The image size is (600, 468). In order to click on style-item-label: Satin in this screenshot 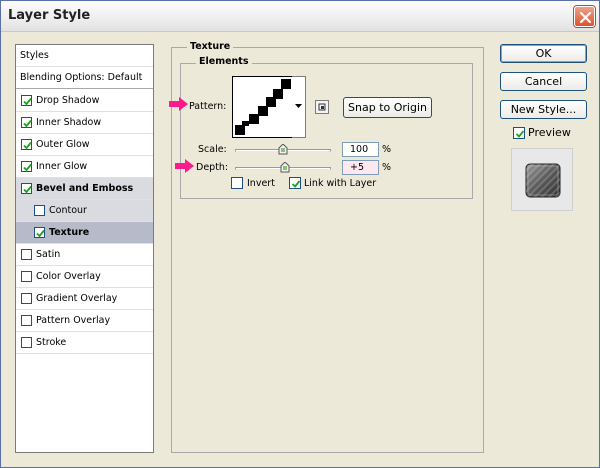, I will do `click(48, 254)`.